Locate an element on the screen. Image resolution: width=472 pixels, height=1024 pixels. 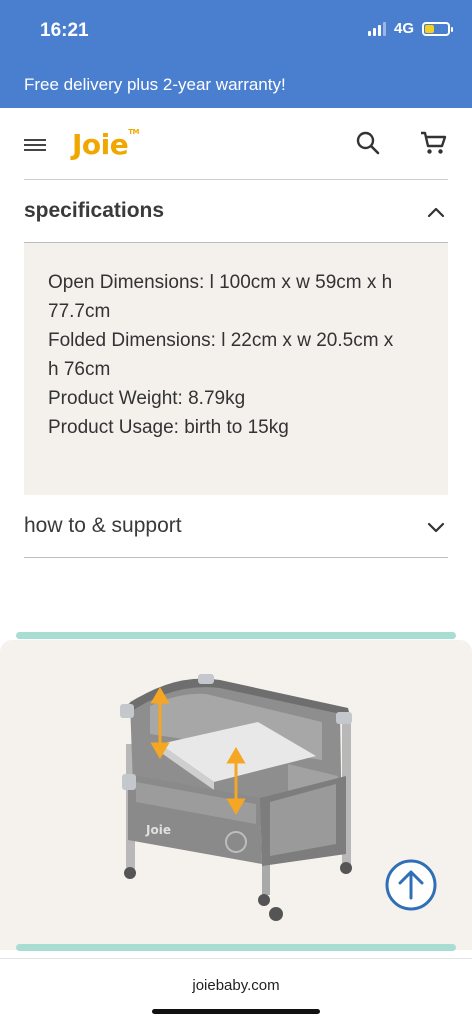
support-heading: how to & support is located at coordinates (103, 526).